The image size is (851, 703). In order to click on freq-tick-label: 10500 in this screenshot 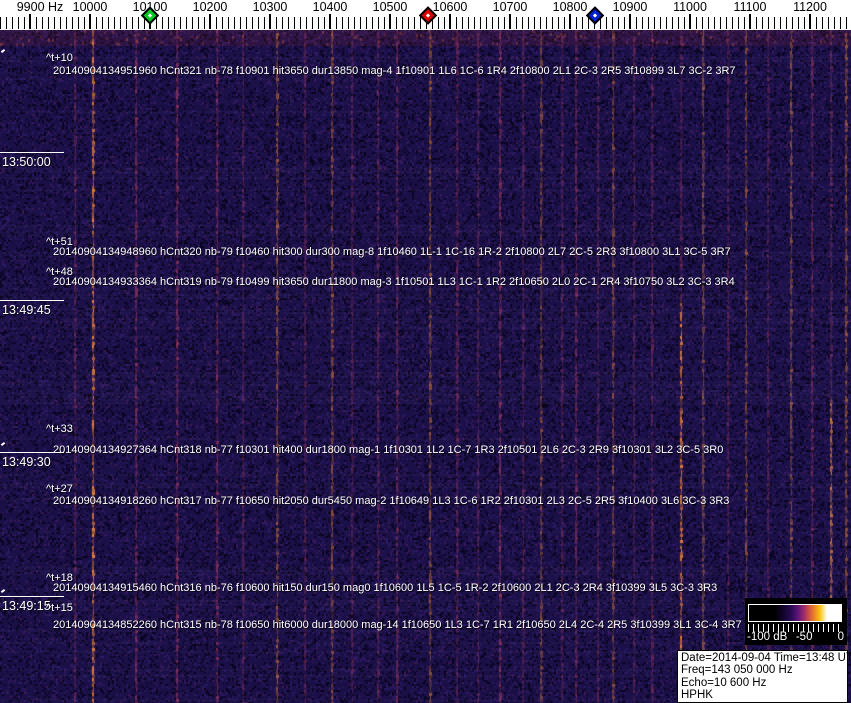, I will do `click(390, 7)`.